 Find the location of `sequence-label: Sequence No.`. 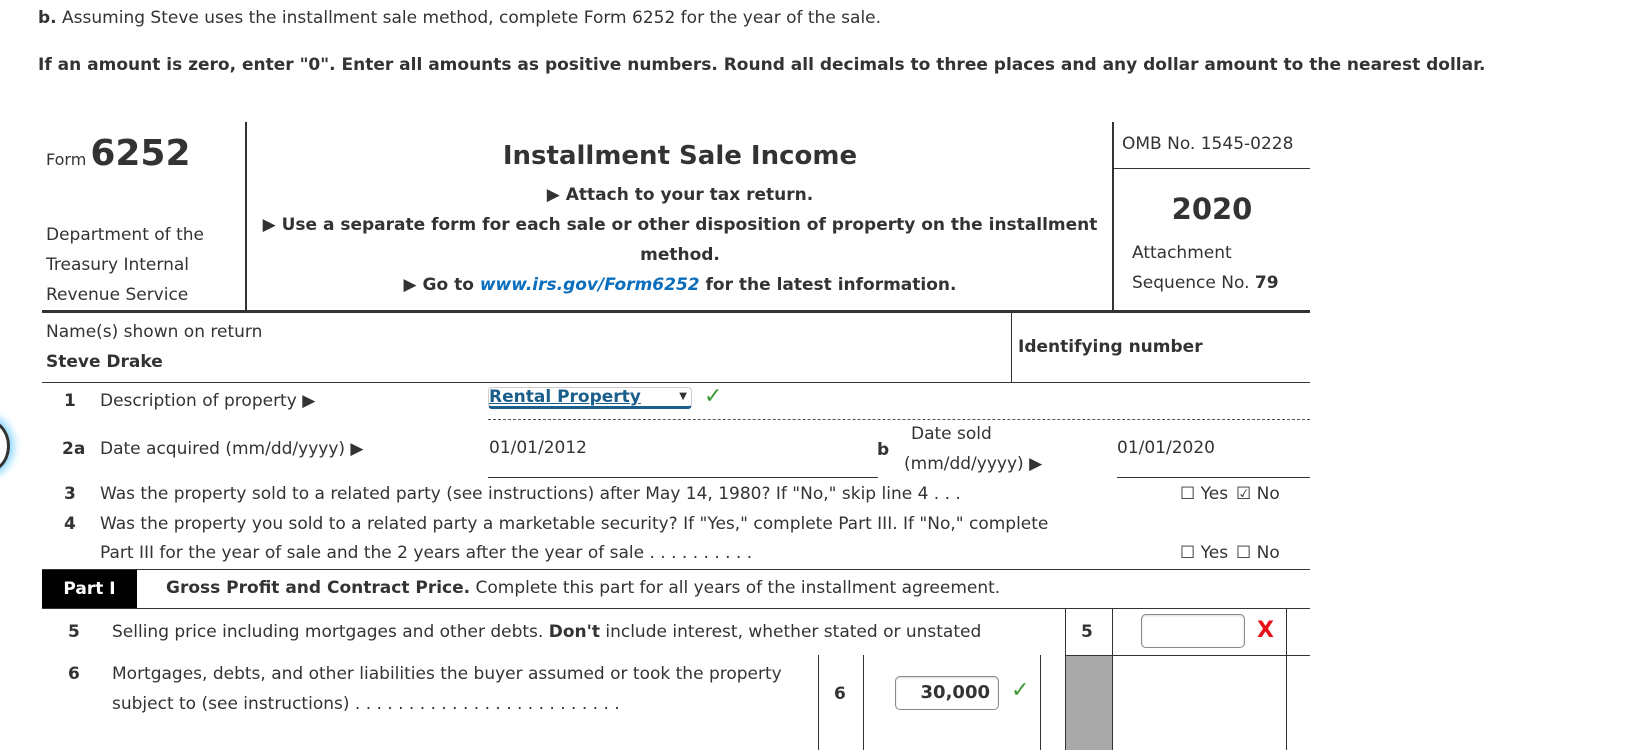

sequence-label: Sequence No. is located at coordinates (1193, 283).